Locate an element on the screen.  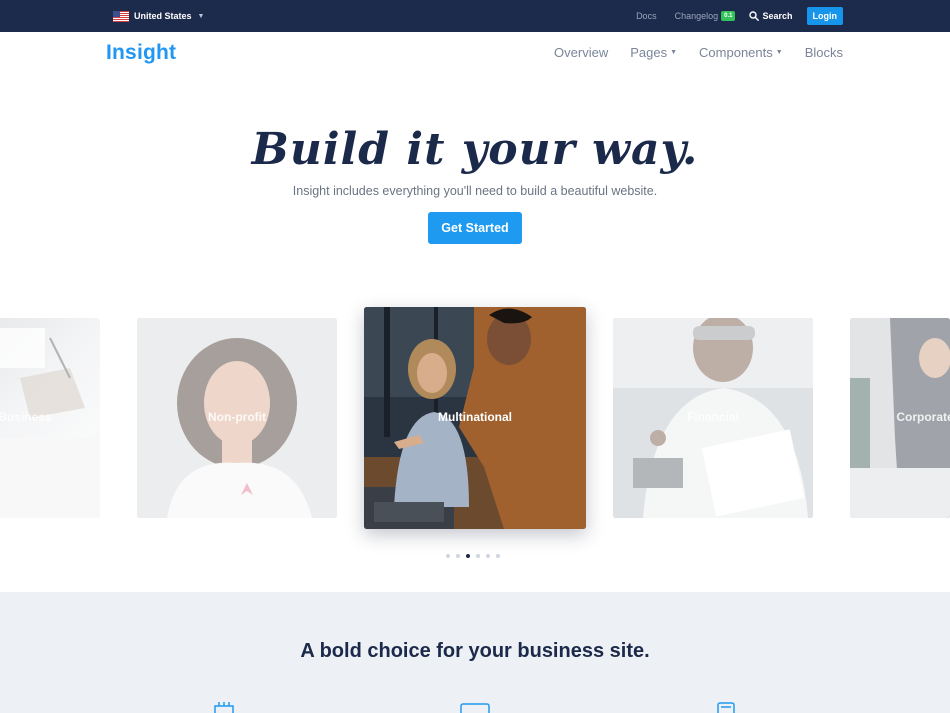
slide-label: Financial is located at coordinates (712, 417).